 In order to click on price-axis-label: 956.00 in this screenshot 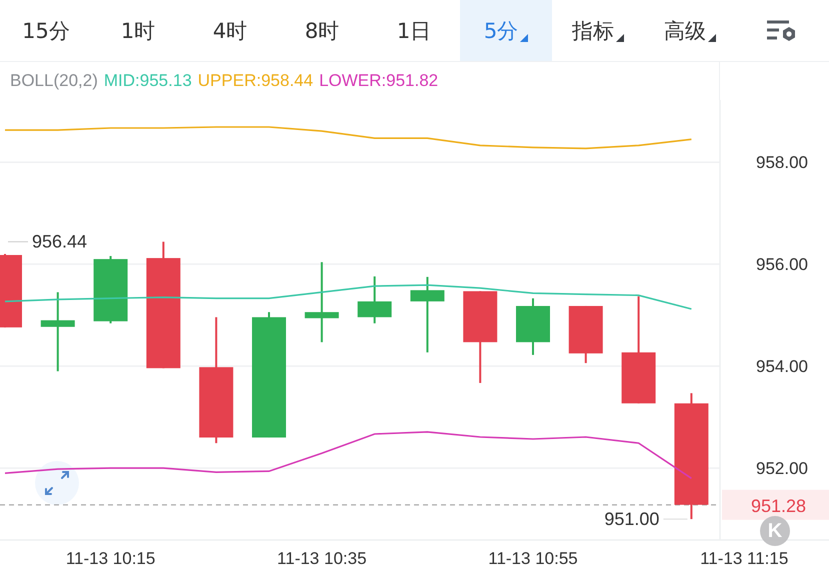, I will do `click(782, 264)`.